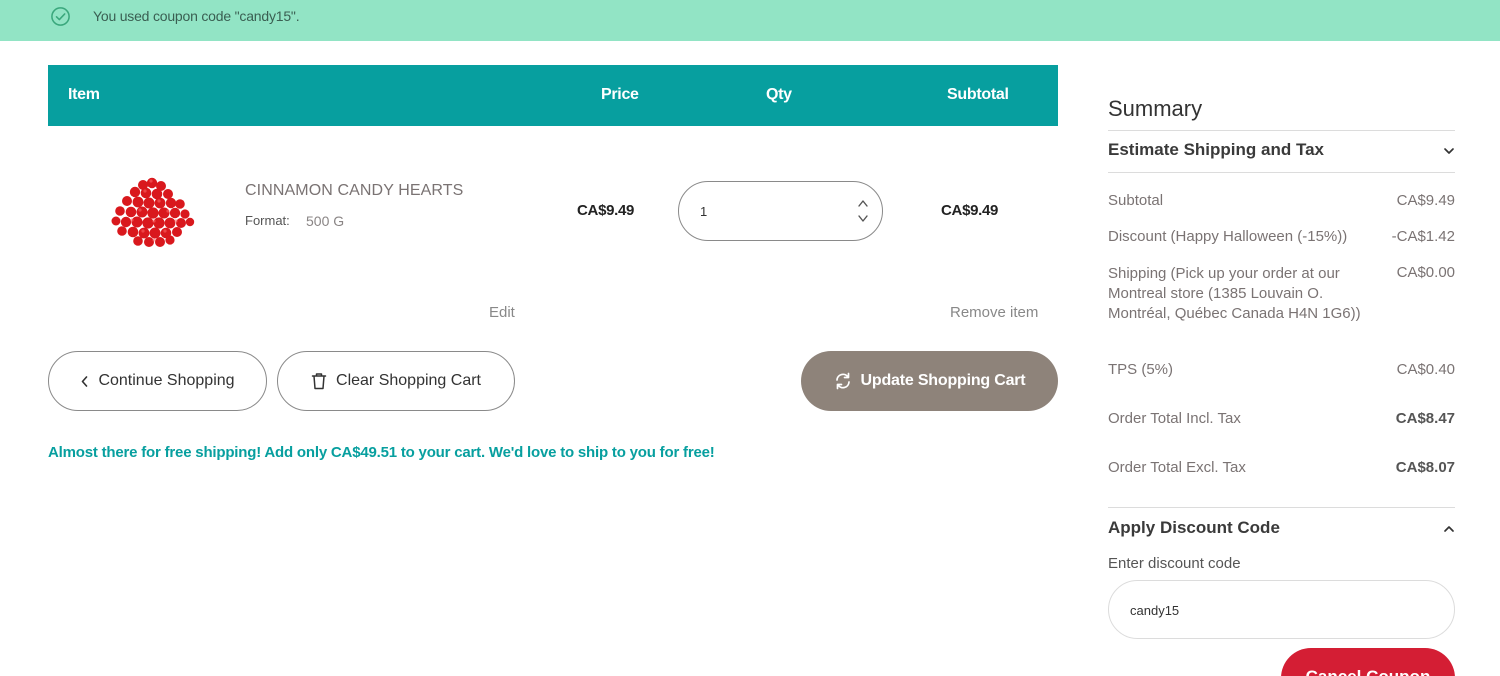 The image size is (1500, 676). I want to click on subtotal-label: Subtotal, so click(1136, 200).